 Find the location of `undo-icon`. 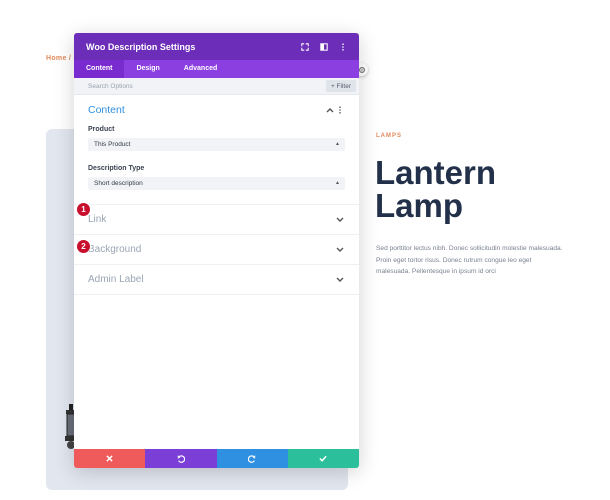

undo-icon is located at coordinates (181, 458).